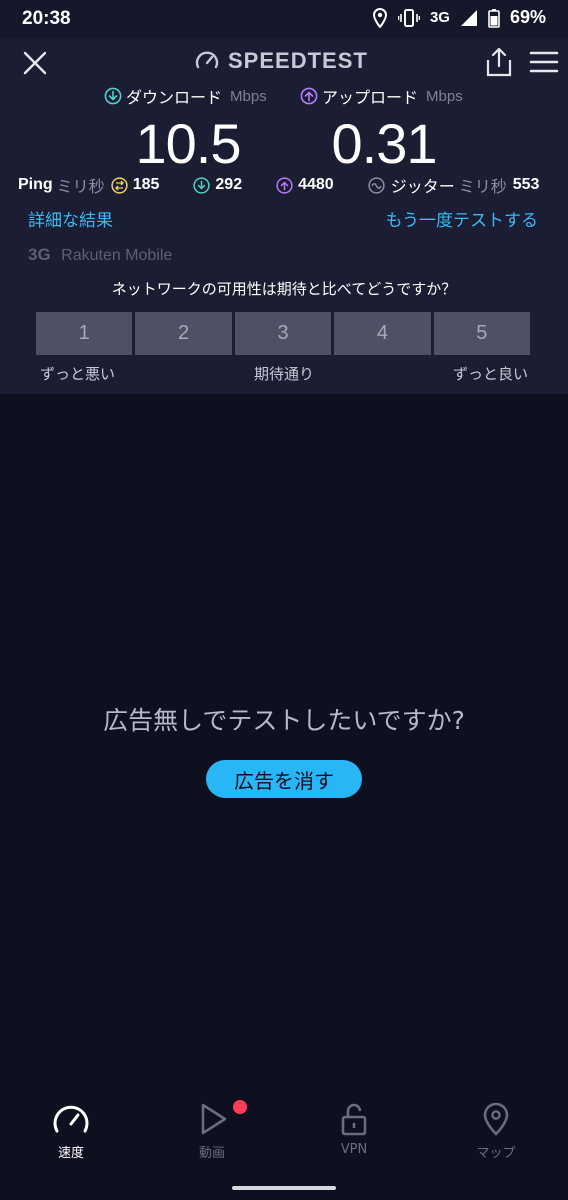 The image size is (568, 1200). I want to click on bottom-tab-bar: 速度 動画 VPN マップ, so click(284, 1135).